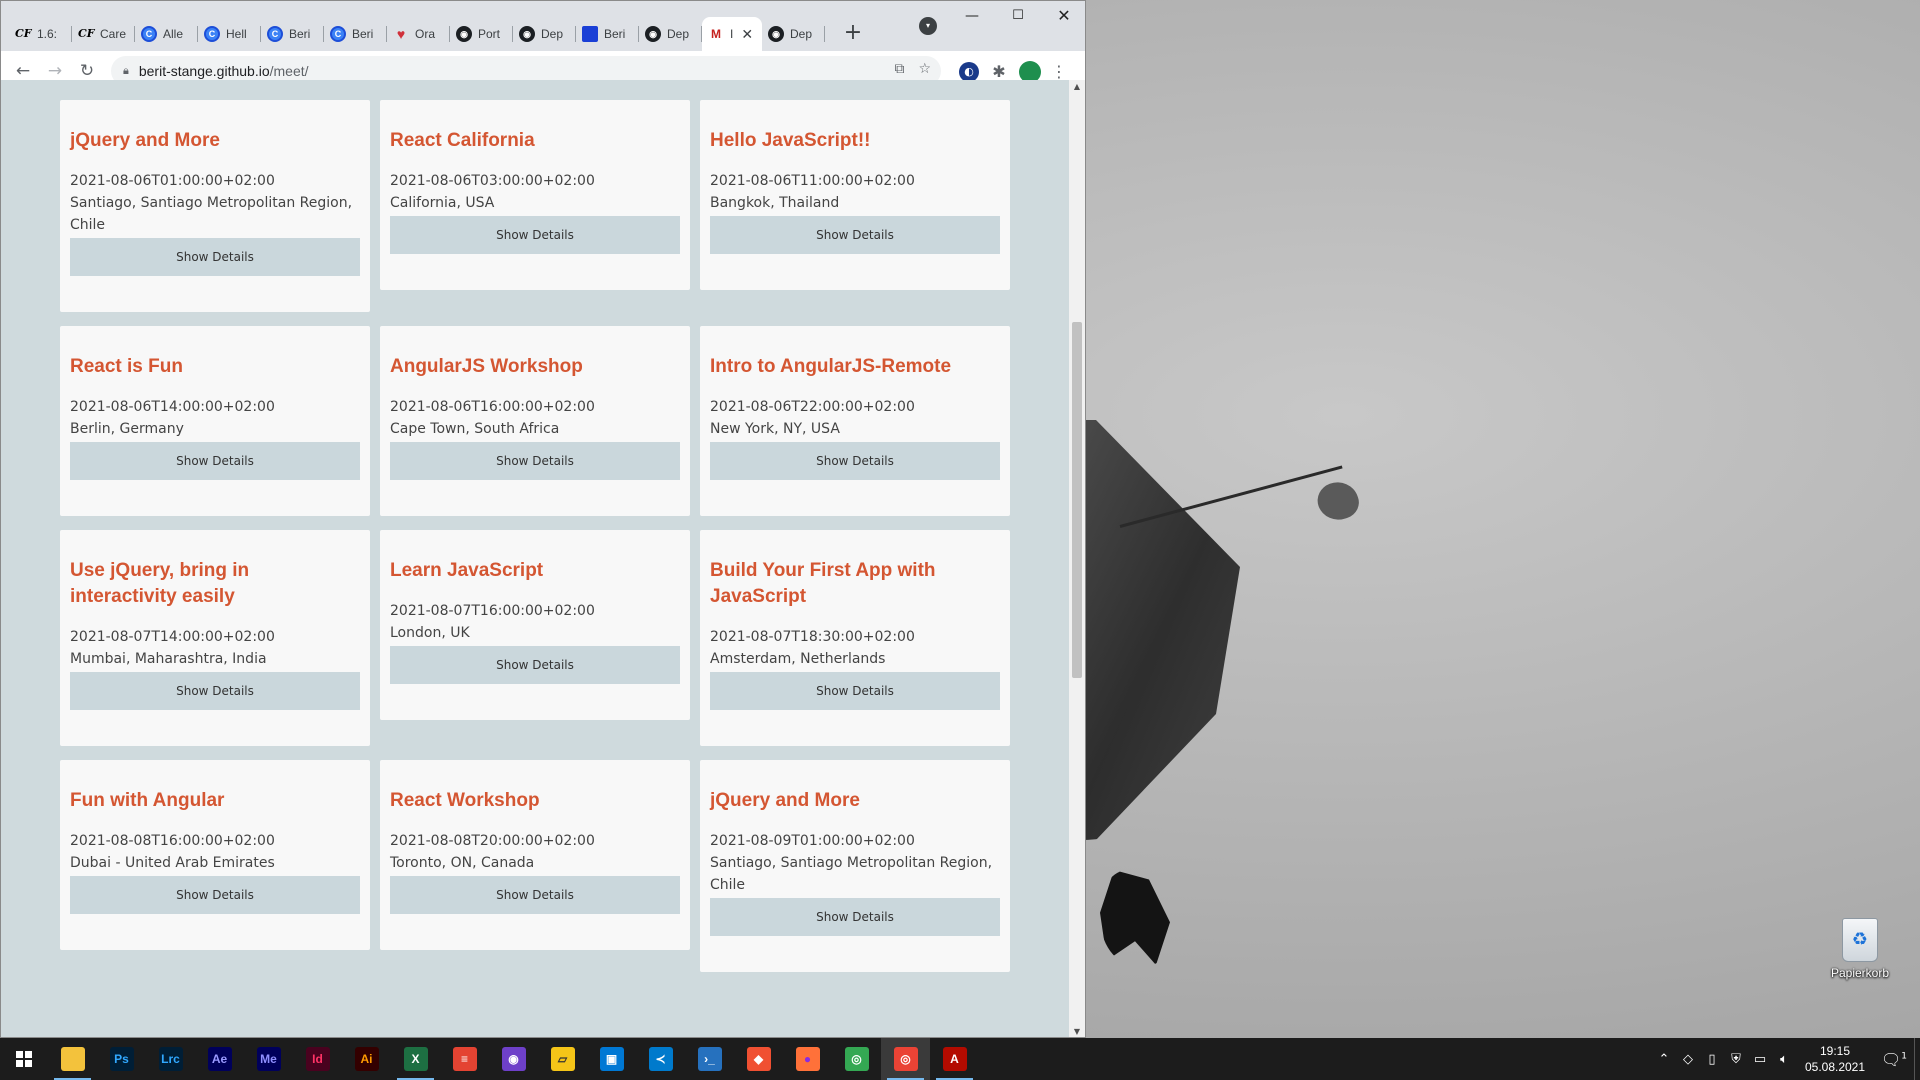  I want to click on usb-device-icon: ▯, so click(1712, 1059).